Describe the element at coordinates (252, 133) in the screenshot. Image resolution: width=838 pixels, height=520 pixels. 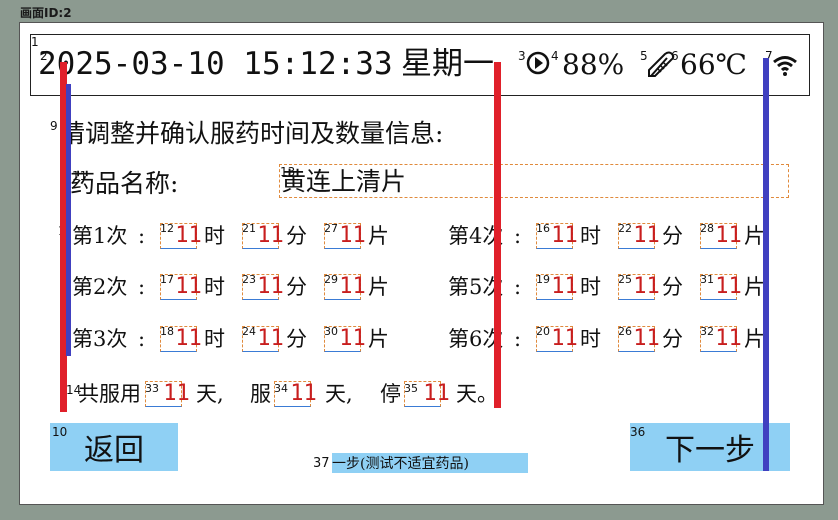
I see `page-heading: 请调整并确认服药时间及数量信息:` at that location.